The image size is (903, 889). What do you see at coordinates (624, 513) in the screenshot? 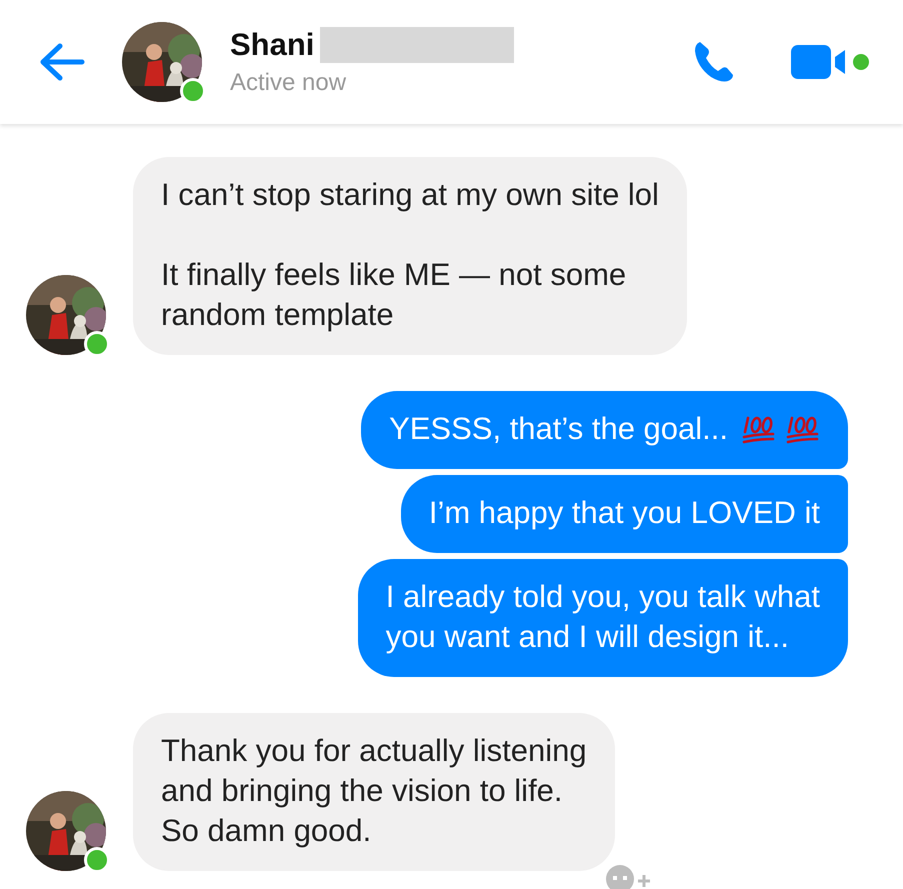
I see `message-text: I’m happy that you LOVED it` at bounding box center [624, 513].